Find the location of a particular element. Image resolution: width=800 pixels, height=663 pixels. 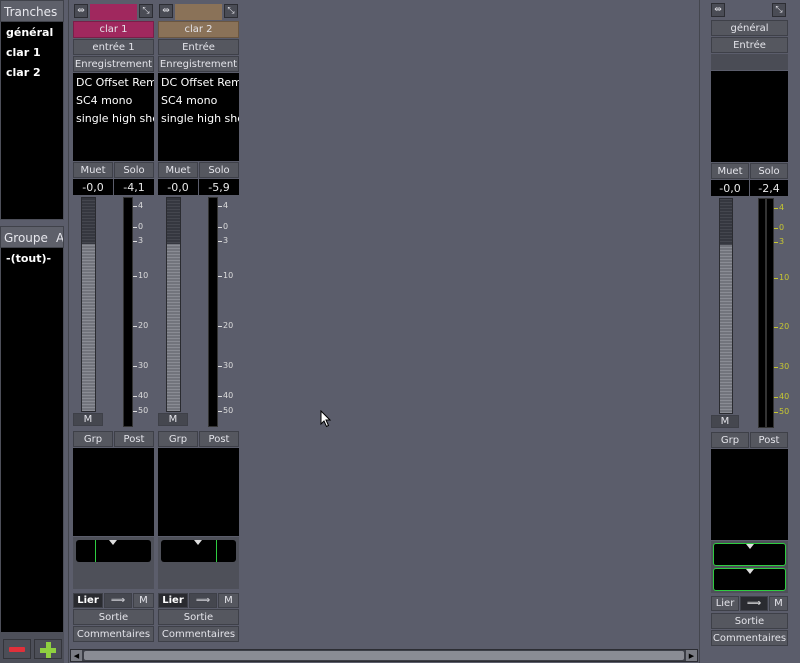

strips-scrollbar: ◀ ▶ is located at coordinates (384, 655).